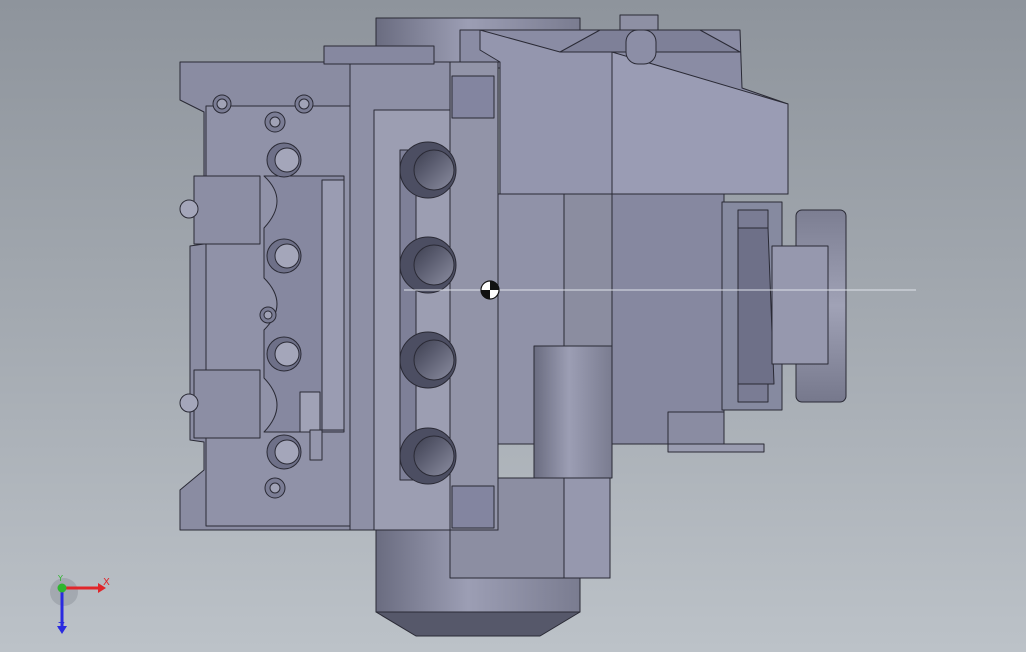  I want to click on lower-vertical-cylinder, so click(573, 412).